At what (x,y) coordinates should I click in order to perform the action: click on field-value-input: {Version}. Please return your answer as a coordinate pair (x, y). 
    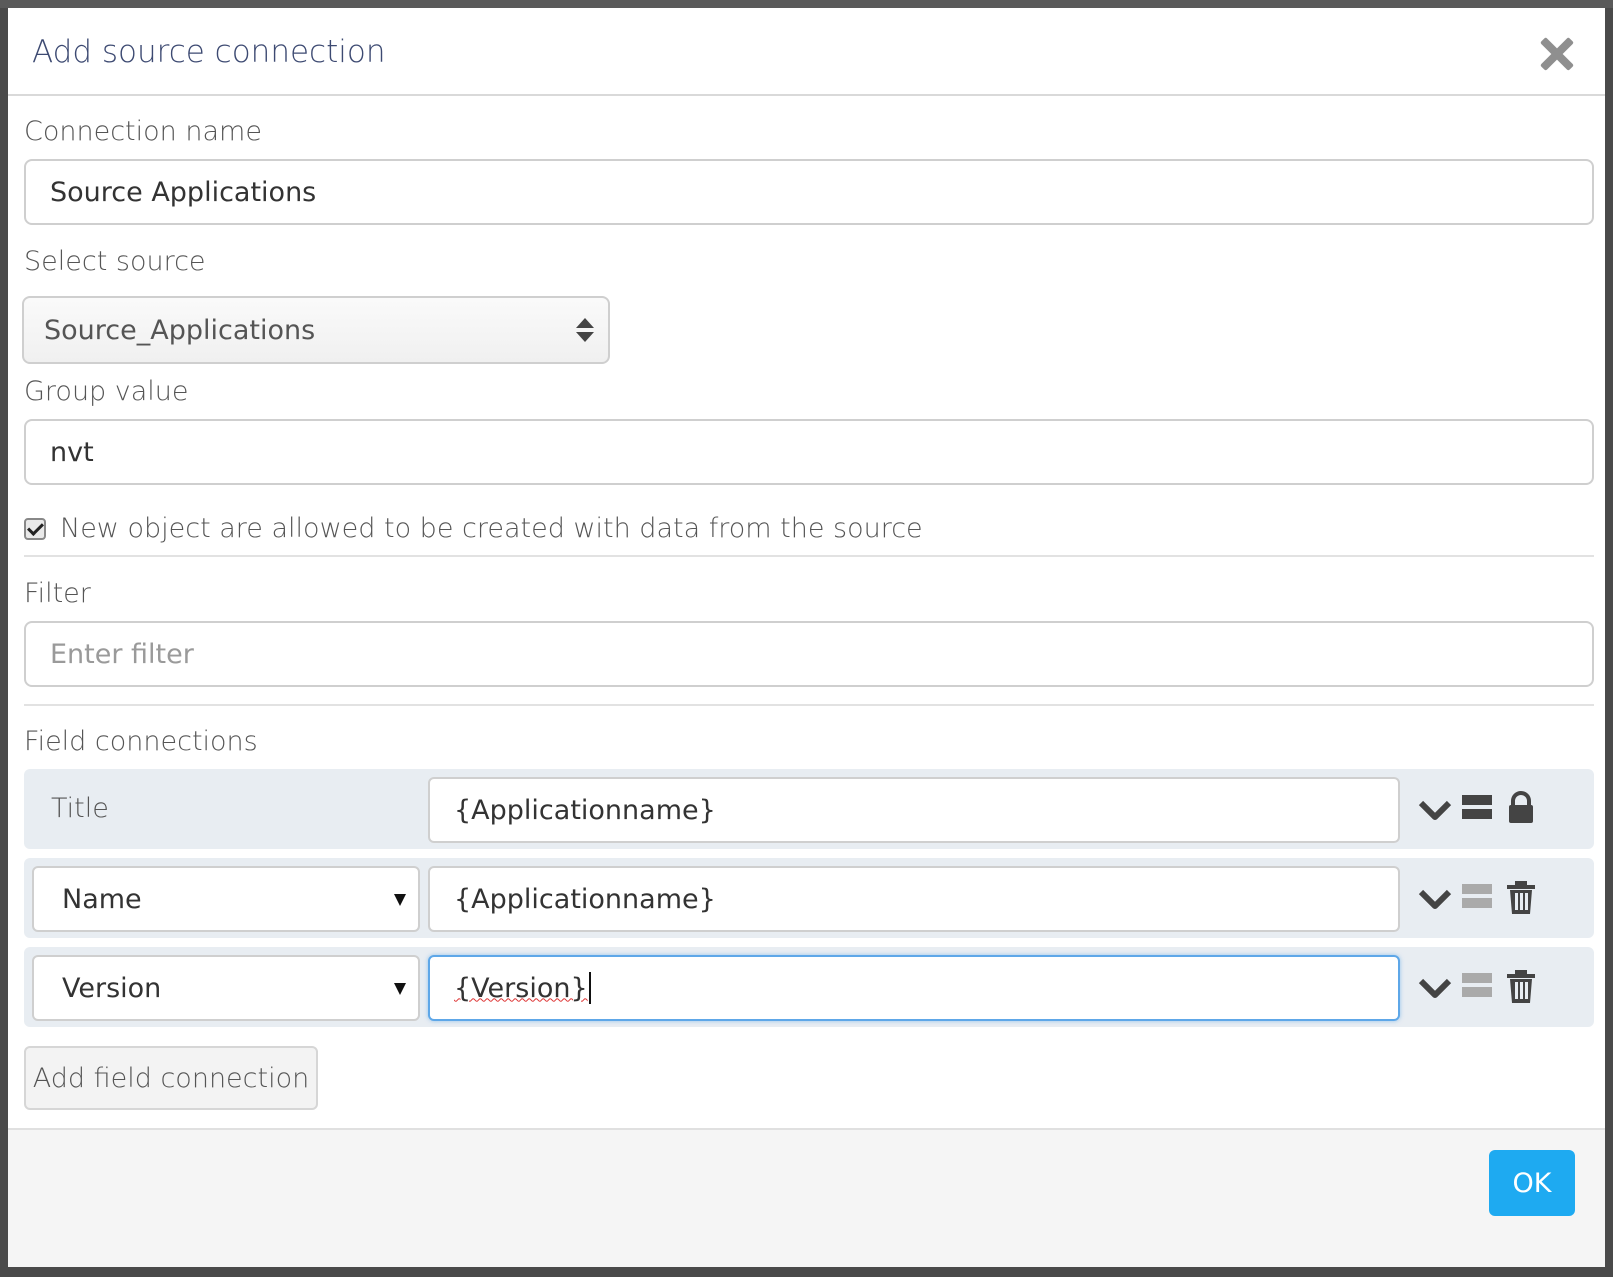
    Looking at the image, I should click on (914, 988).